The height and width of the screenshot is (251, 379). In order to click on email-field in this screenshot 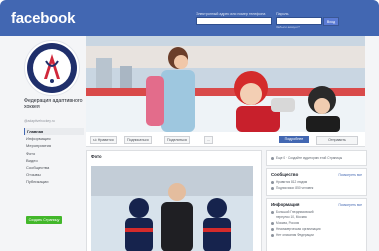, I will do `click(234, 21)`.